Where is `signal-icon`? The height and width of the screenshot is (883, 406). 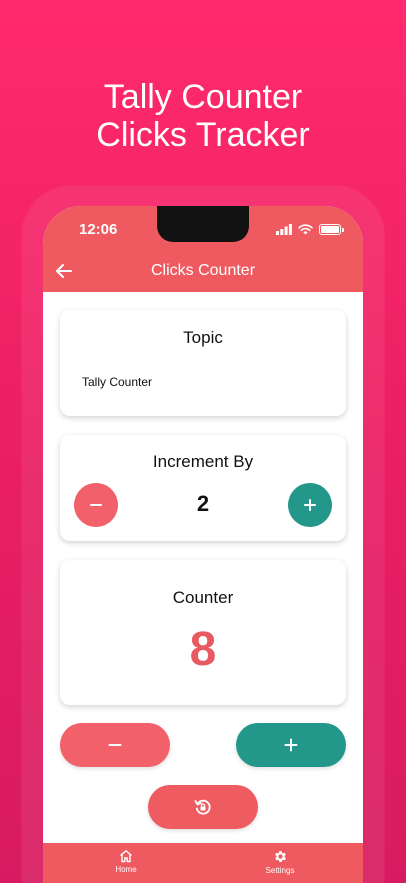
signal-icon is located at coordinates (284, 229).